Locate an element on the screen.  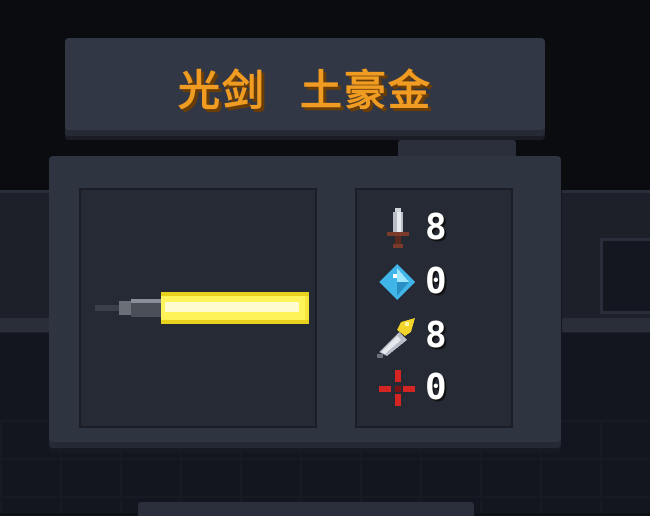
stat-crit: 8 is located at coordinates (440, 336).